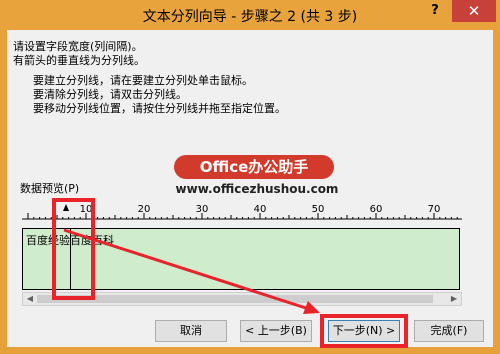 The width and height of the screenshot is (500, 354). I want to click on ruler-tick-label: 70, so click(434, 209).